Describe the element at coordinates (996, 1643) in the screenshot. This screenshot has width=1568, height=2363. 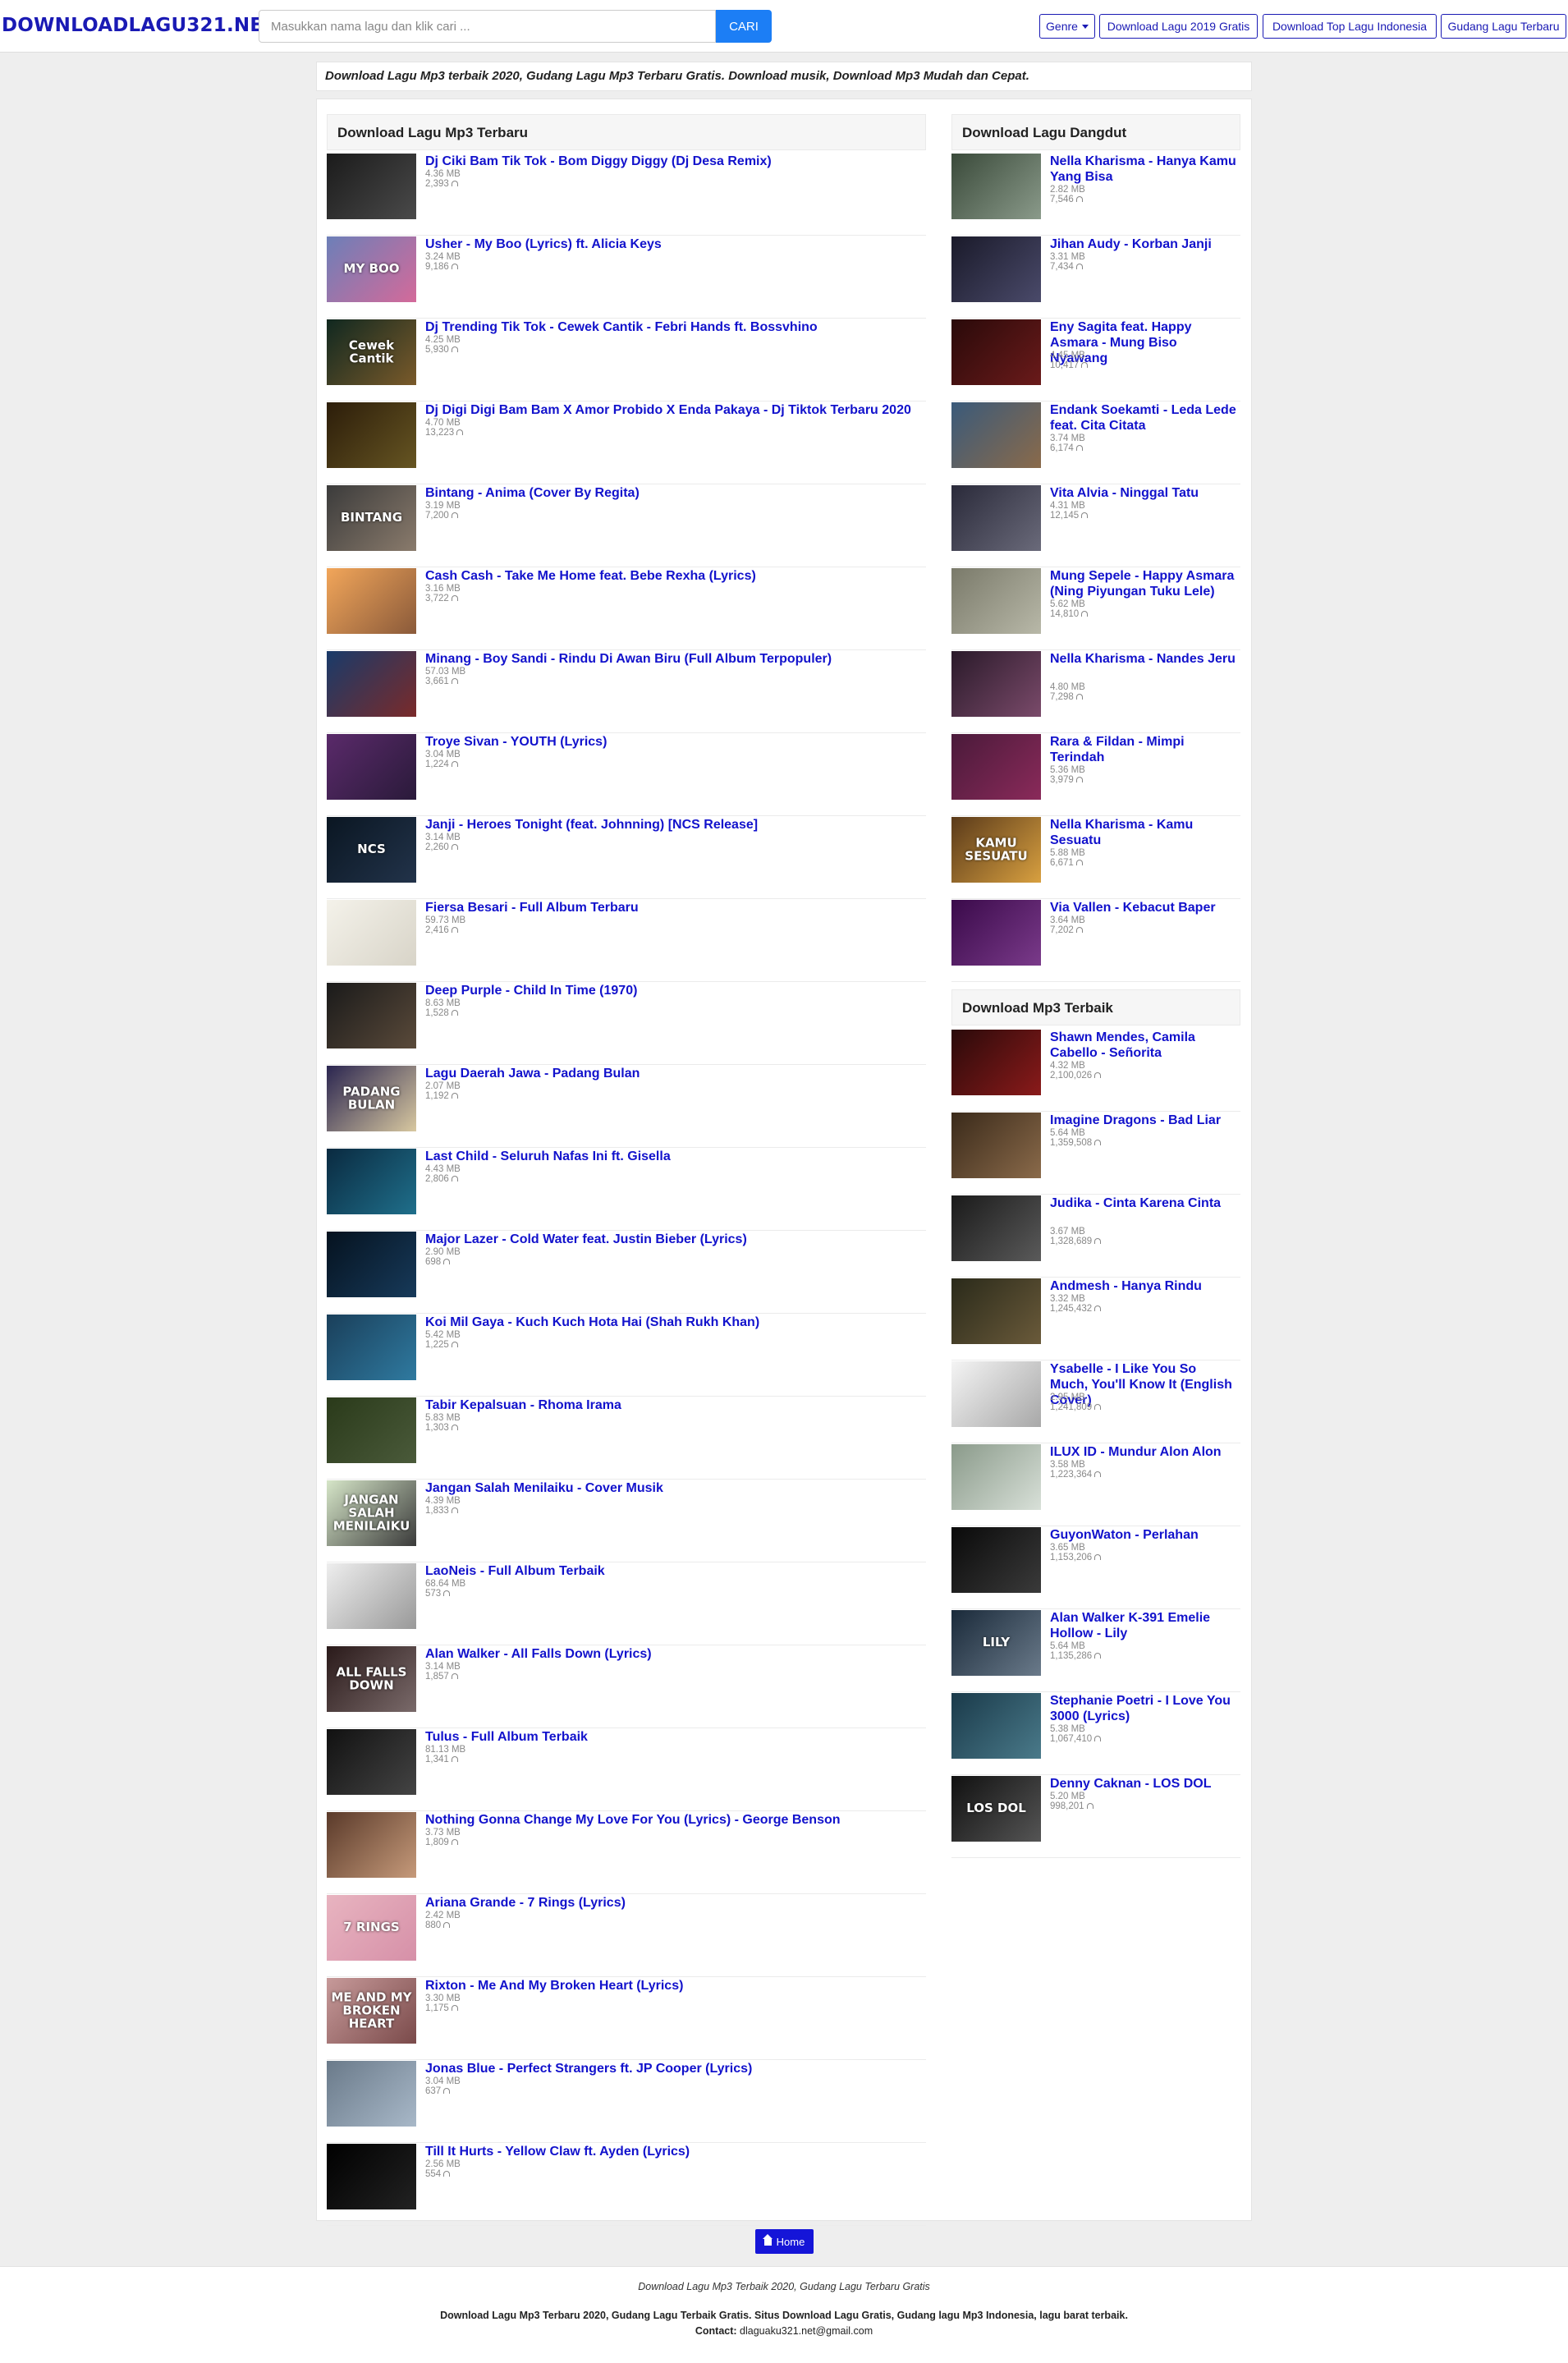
I see `song-thumbnail: LILY` at that location.